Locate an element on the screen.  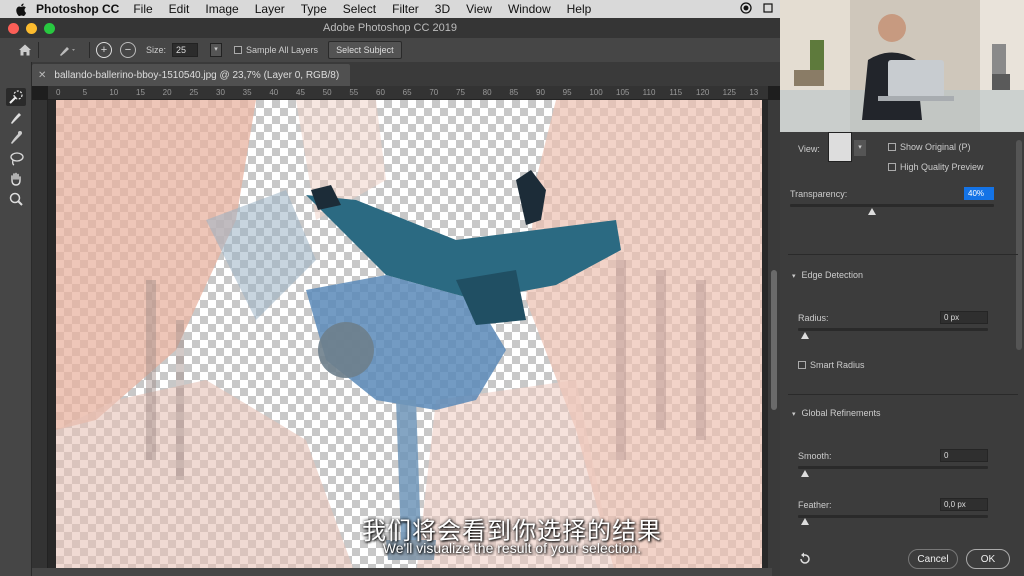
smooth-slider is located at coordinates (893, 467).